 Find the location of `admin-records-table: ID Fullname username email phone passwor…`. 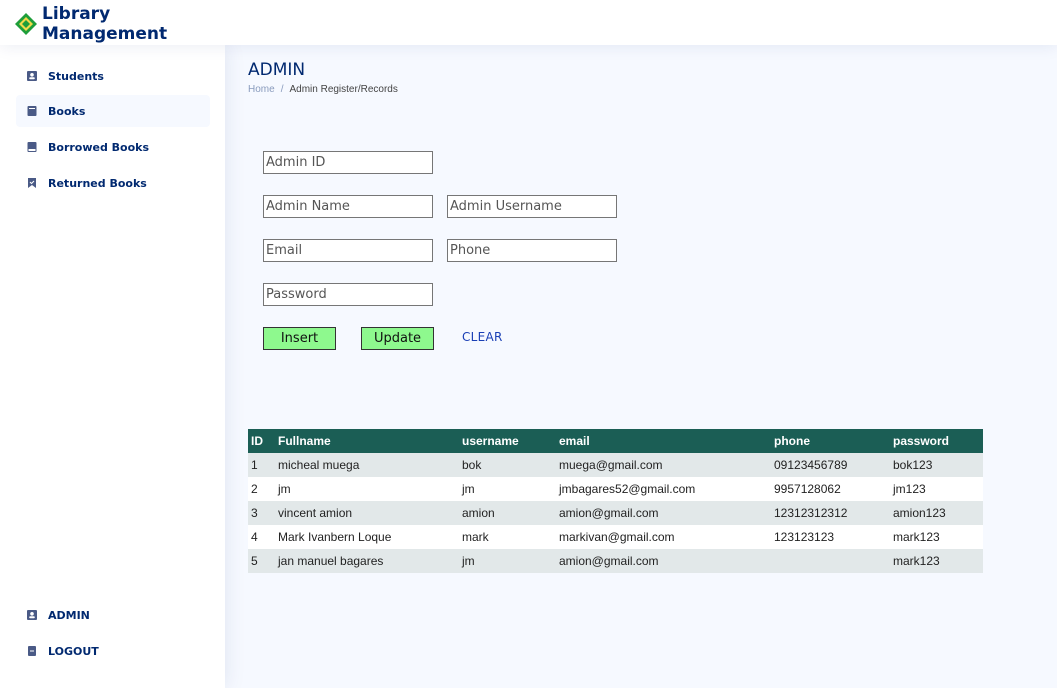

admin-records-table: ID Fullname username email phone passwor… is located at coordinates (615, 501).